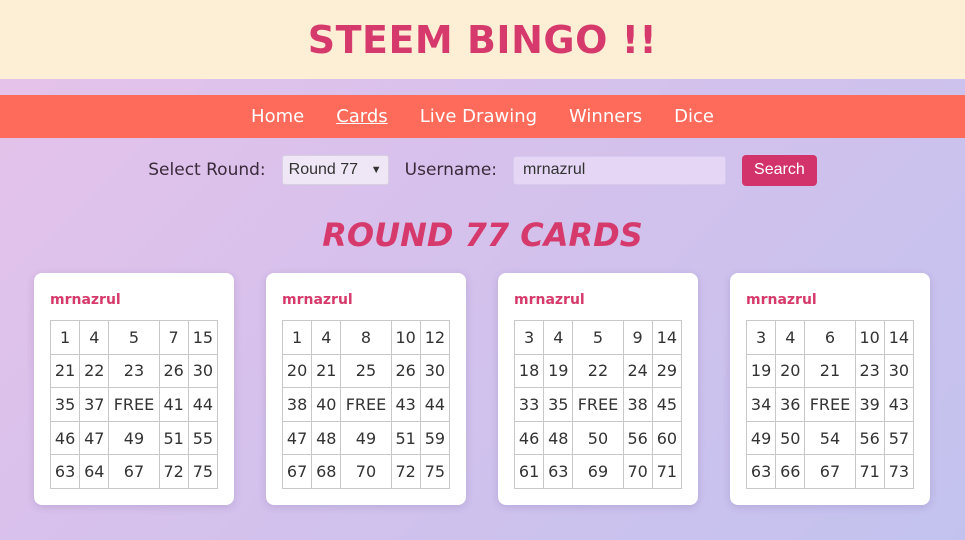 The height and width of the screenshot is (540, 965). I want to click on board-cell: 49, so click(761, 438).